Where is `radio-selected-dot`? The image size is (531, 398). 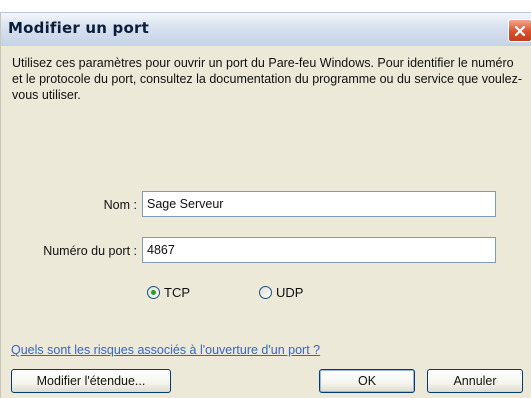
radio-selected-dot is located at coordinates (153, 292).